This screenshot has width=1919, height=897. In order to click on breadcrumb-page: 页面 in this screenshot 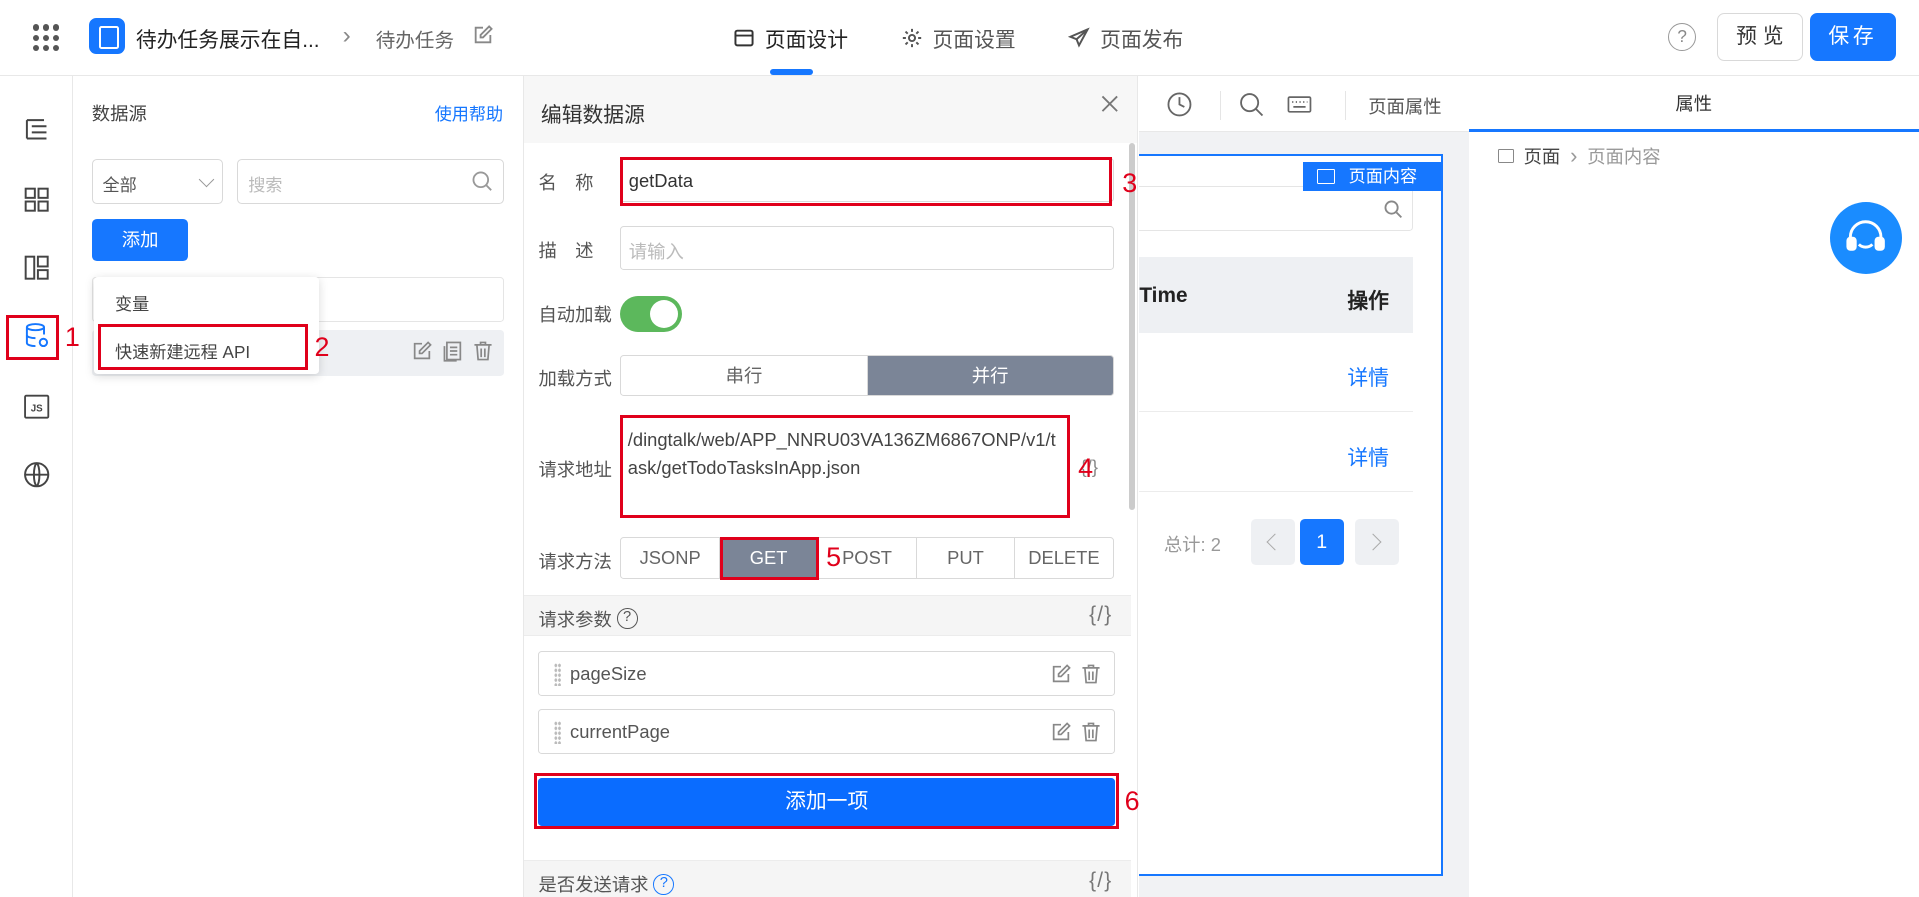, I will do `click(1542, 156)`.